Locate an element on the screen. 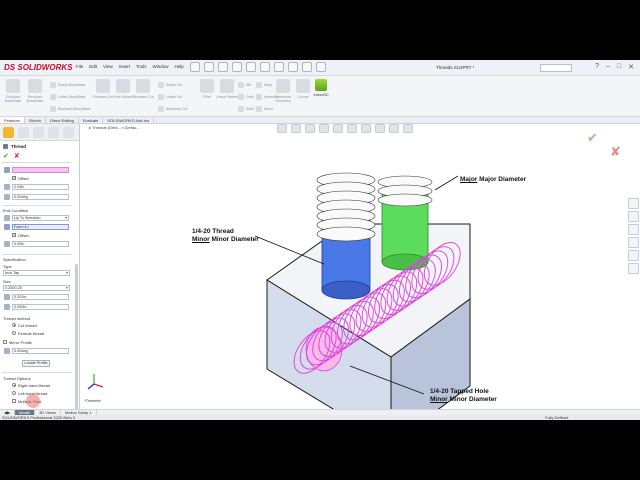 This screenshot has width=640, height=480. extrude-thread-radio is located at coordinates (14, 333).